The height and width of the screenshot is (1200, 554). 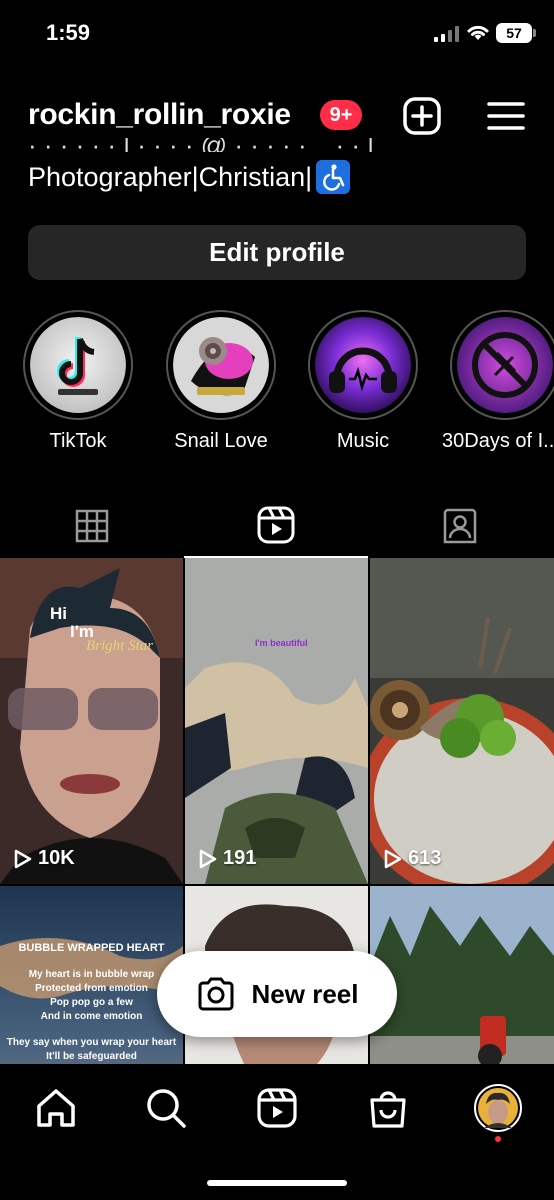 I want to click on headphones-image, so click(x=363, y=365).